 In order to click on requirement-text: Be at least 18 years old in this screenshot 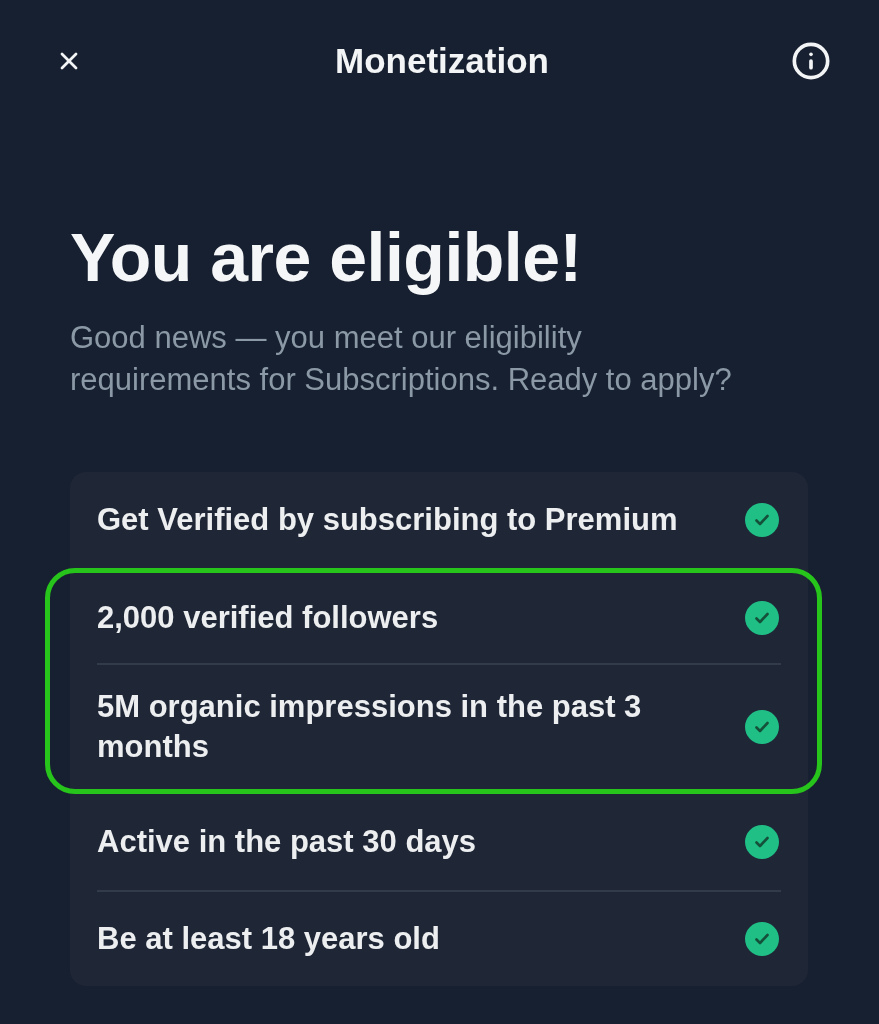, I will do `click(268, 938)`.